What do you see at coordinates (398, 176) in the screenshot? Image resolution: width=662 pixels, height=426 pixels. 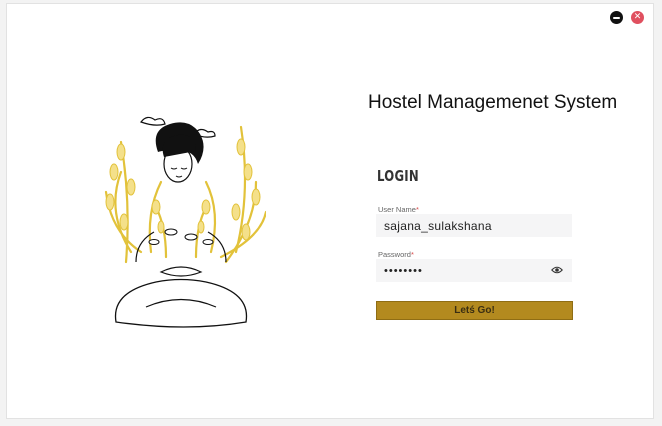 I see `login-heading: LOGIN` at bounding box center [398, 176].